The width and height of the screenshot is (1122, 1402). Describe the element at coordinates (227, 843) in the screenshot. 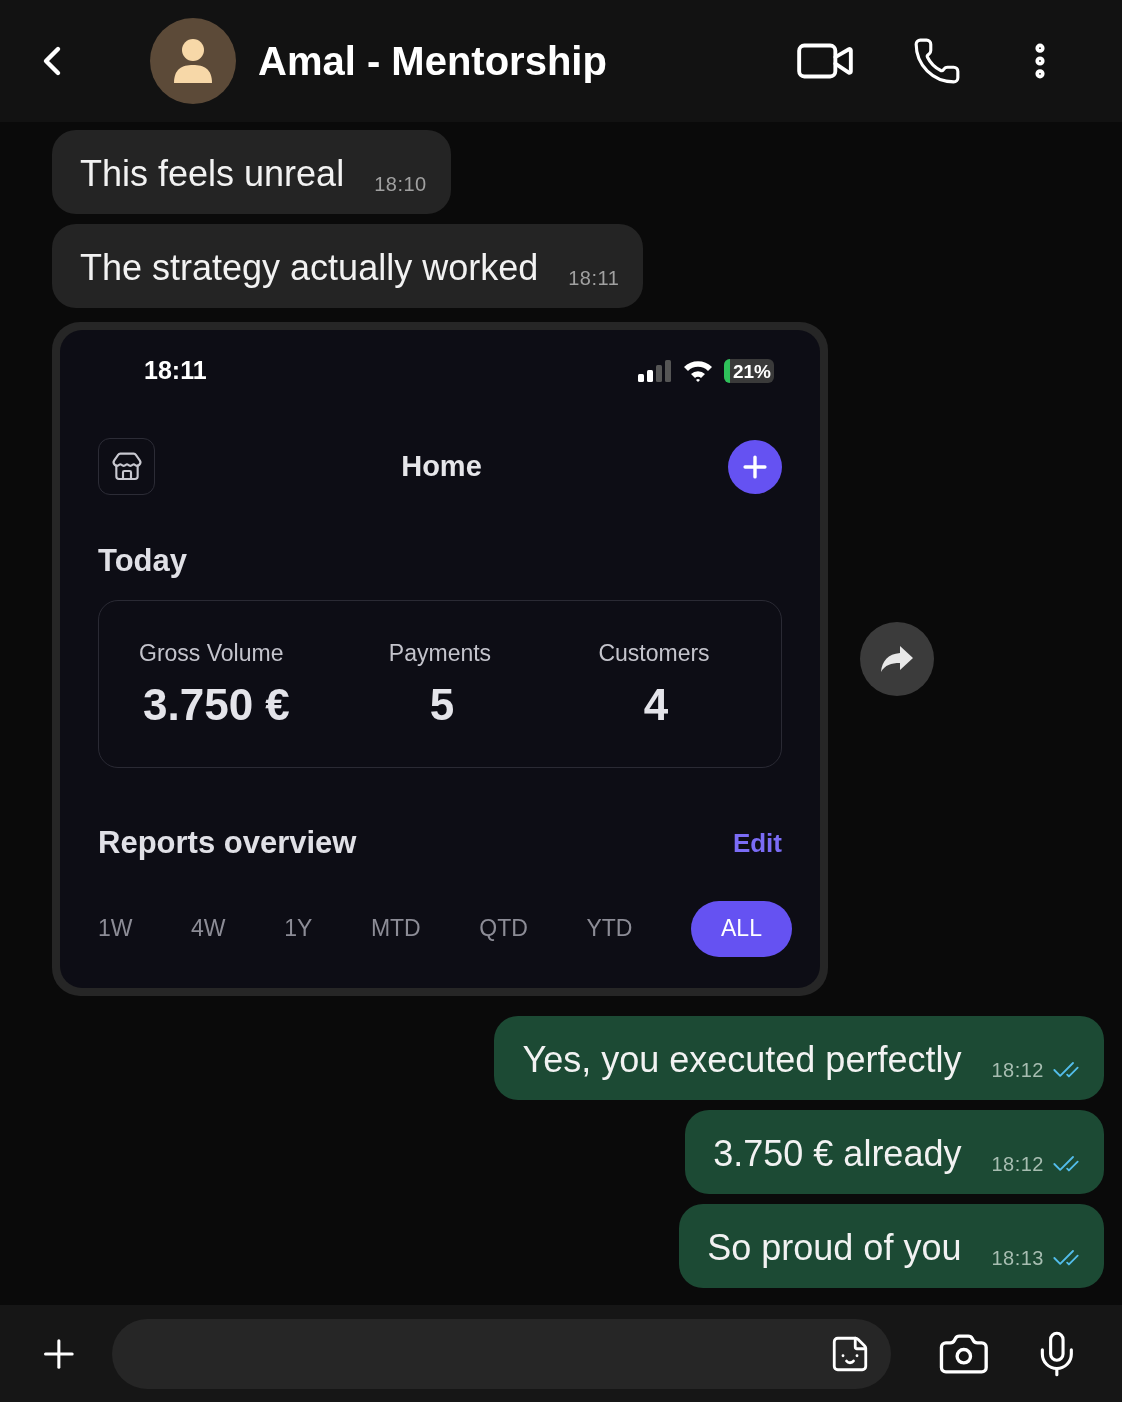

I see `section-heading: Reports overview` at that location.